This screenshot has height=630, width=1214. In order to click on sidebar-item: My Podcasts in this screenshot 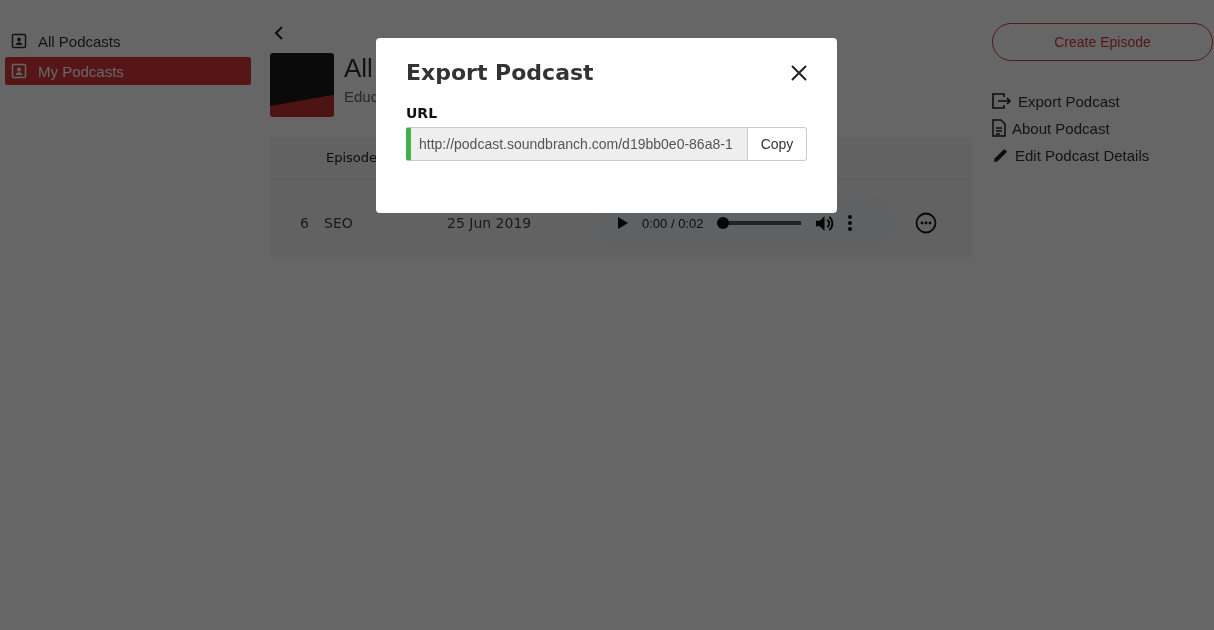, I will do `click(128, 71)`.